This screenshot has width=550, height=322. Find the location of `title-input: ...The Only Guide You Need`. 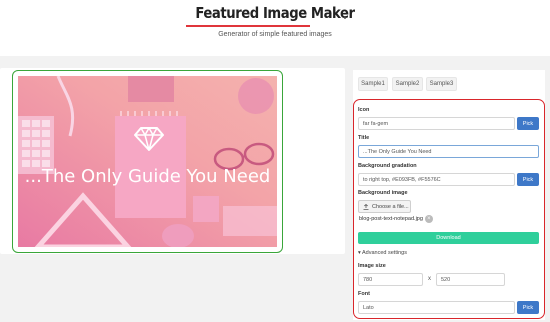

title-input: ...The Only Guide You Need is located at coordinates (448, 151).